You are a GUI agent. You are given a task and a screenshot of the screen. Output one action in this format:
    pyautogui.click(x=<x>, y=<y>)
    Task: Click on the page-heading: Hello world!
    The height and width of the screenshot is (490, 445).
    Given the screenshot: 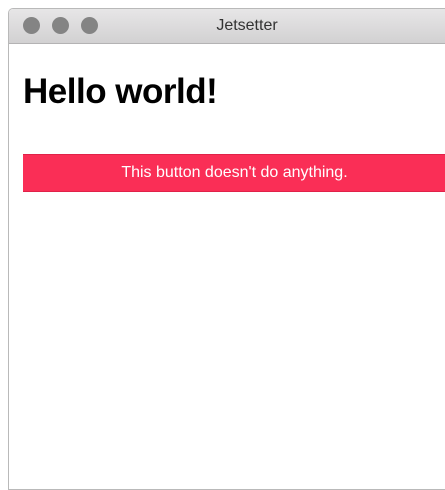 What is the action you would take?
    pyautogui.click(x=120, y=91)
    